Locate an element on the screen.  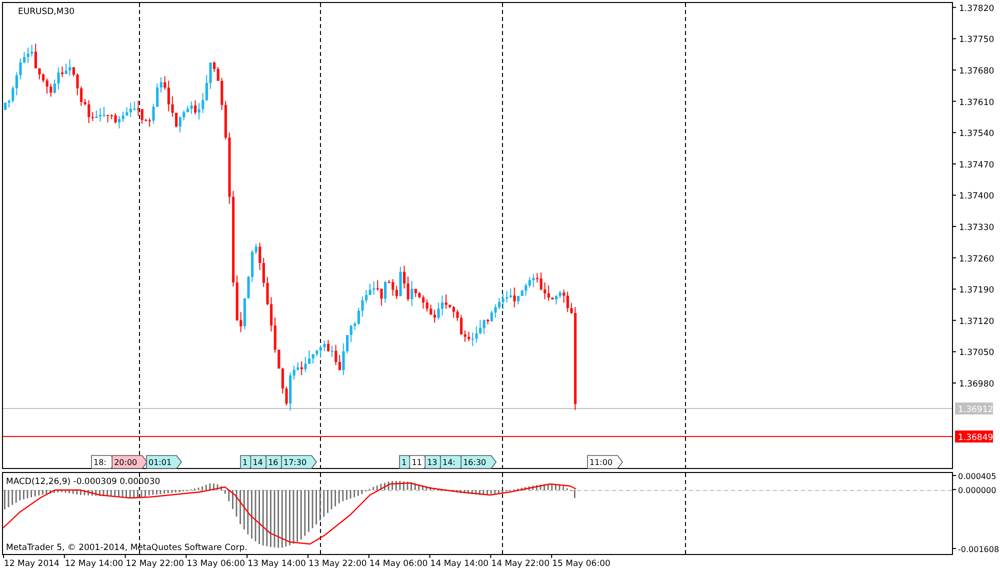
time-label: 14 May 06:00 is located at coordinates (398, 564).